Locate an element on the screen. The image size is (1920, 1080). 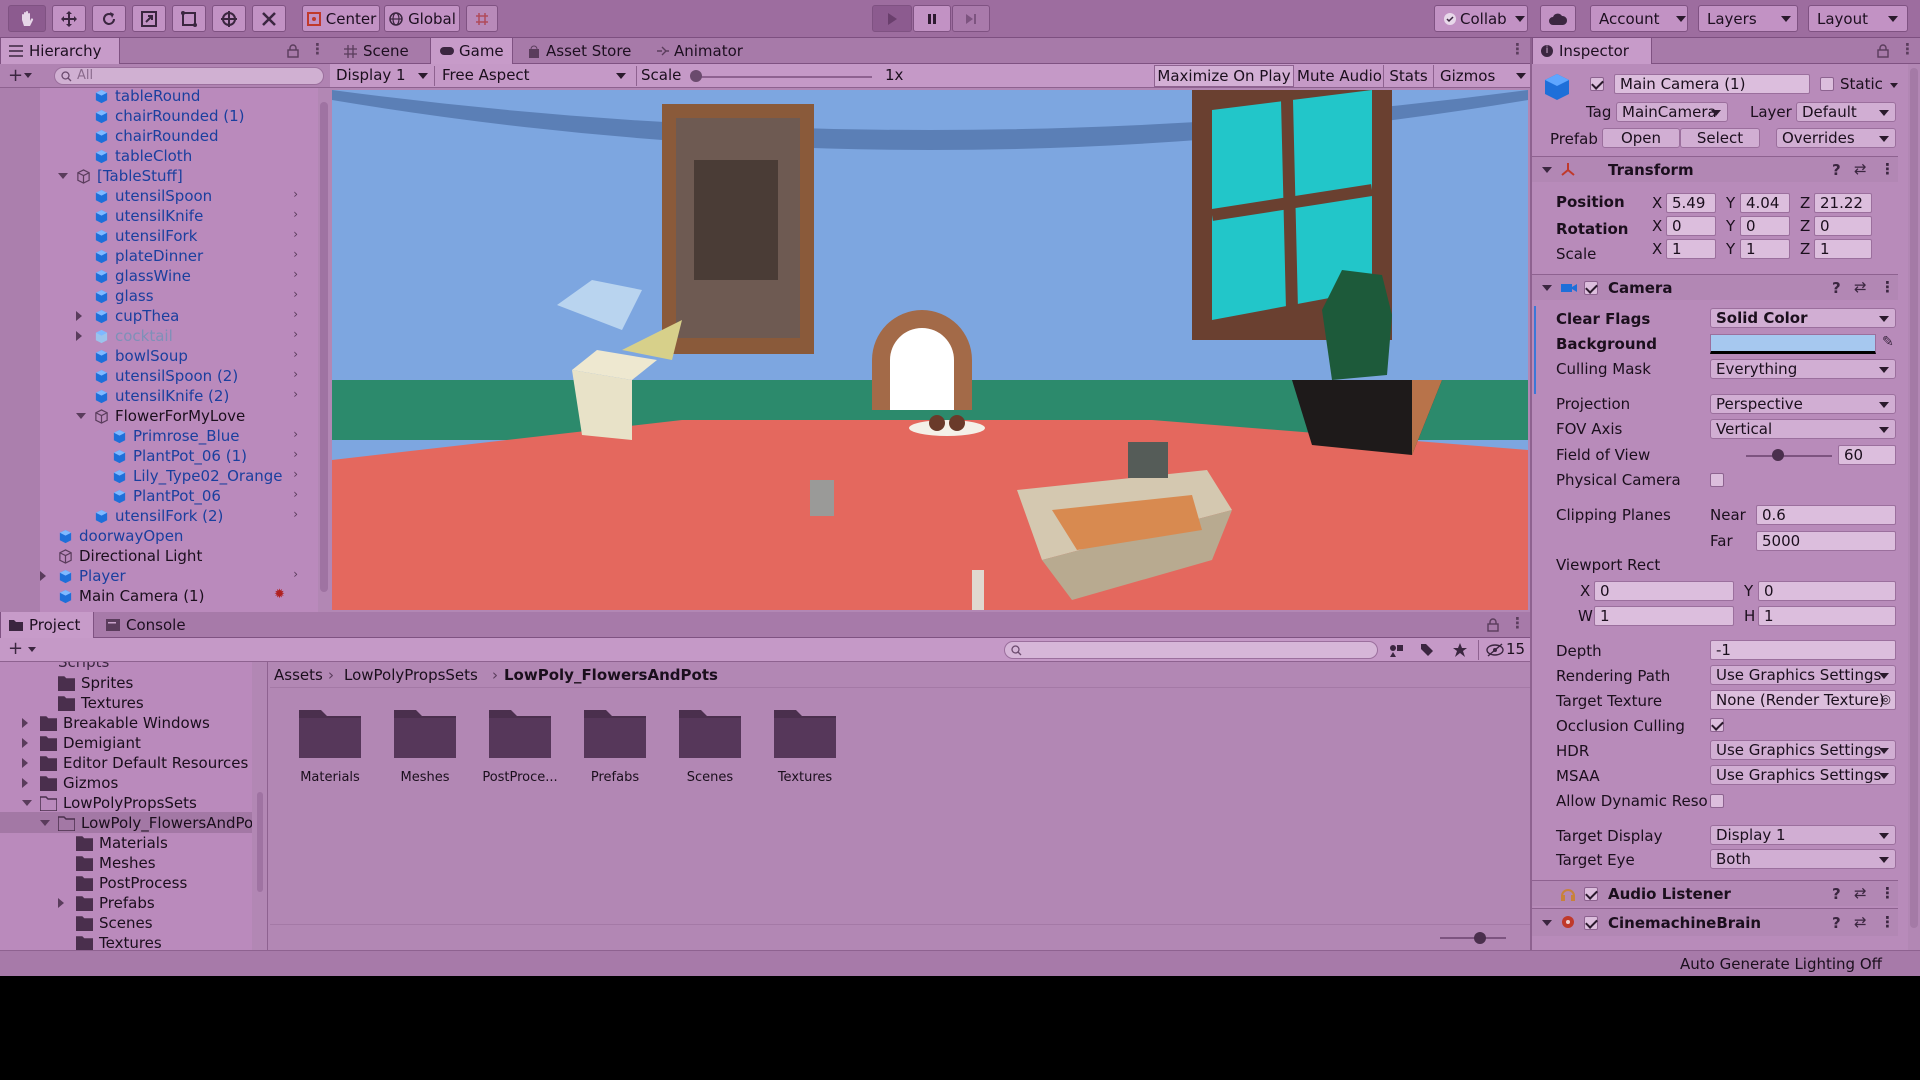
hierarchy-item: utensilFork (2) is located at coordinates (158, 516).